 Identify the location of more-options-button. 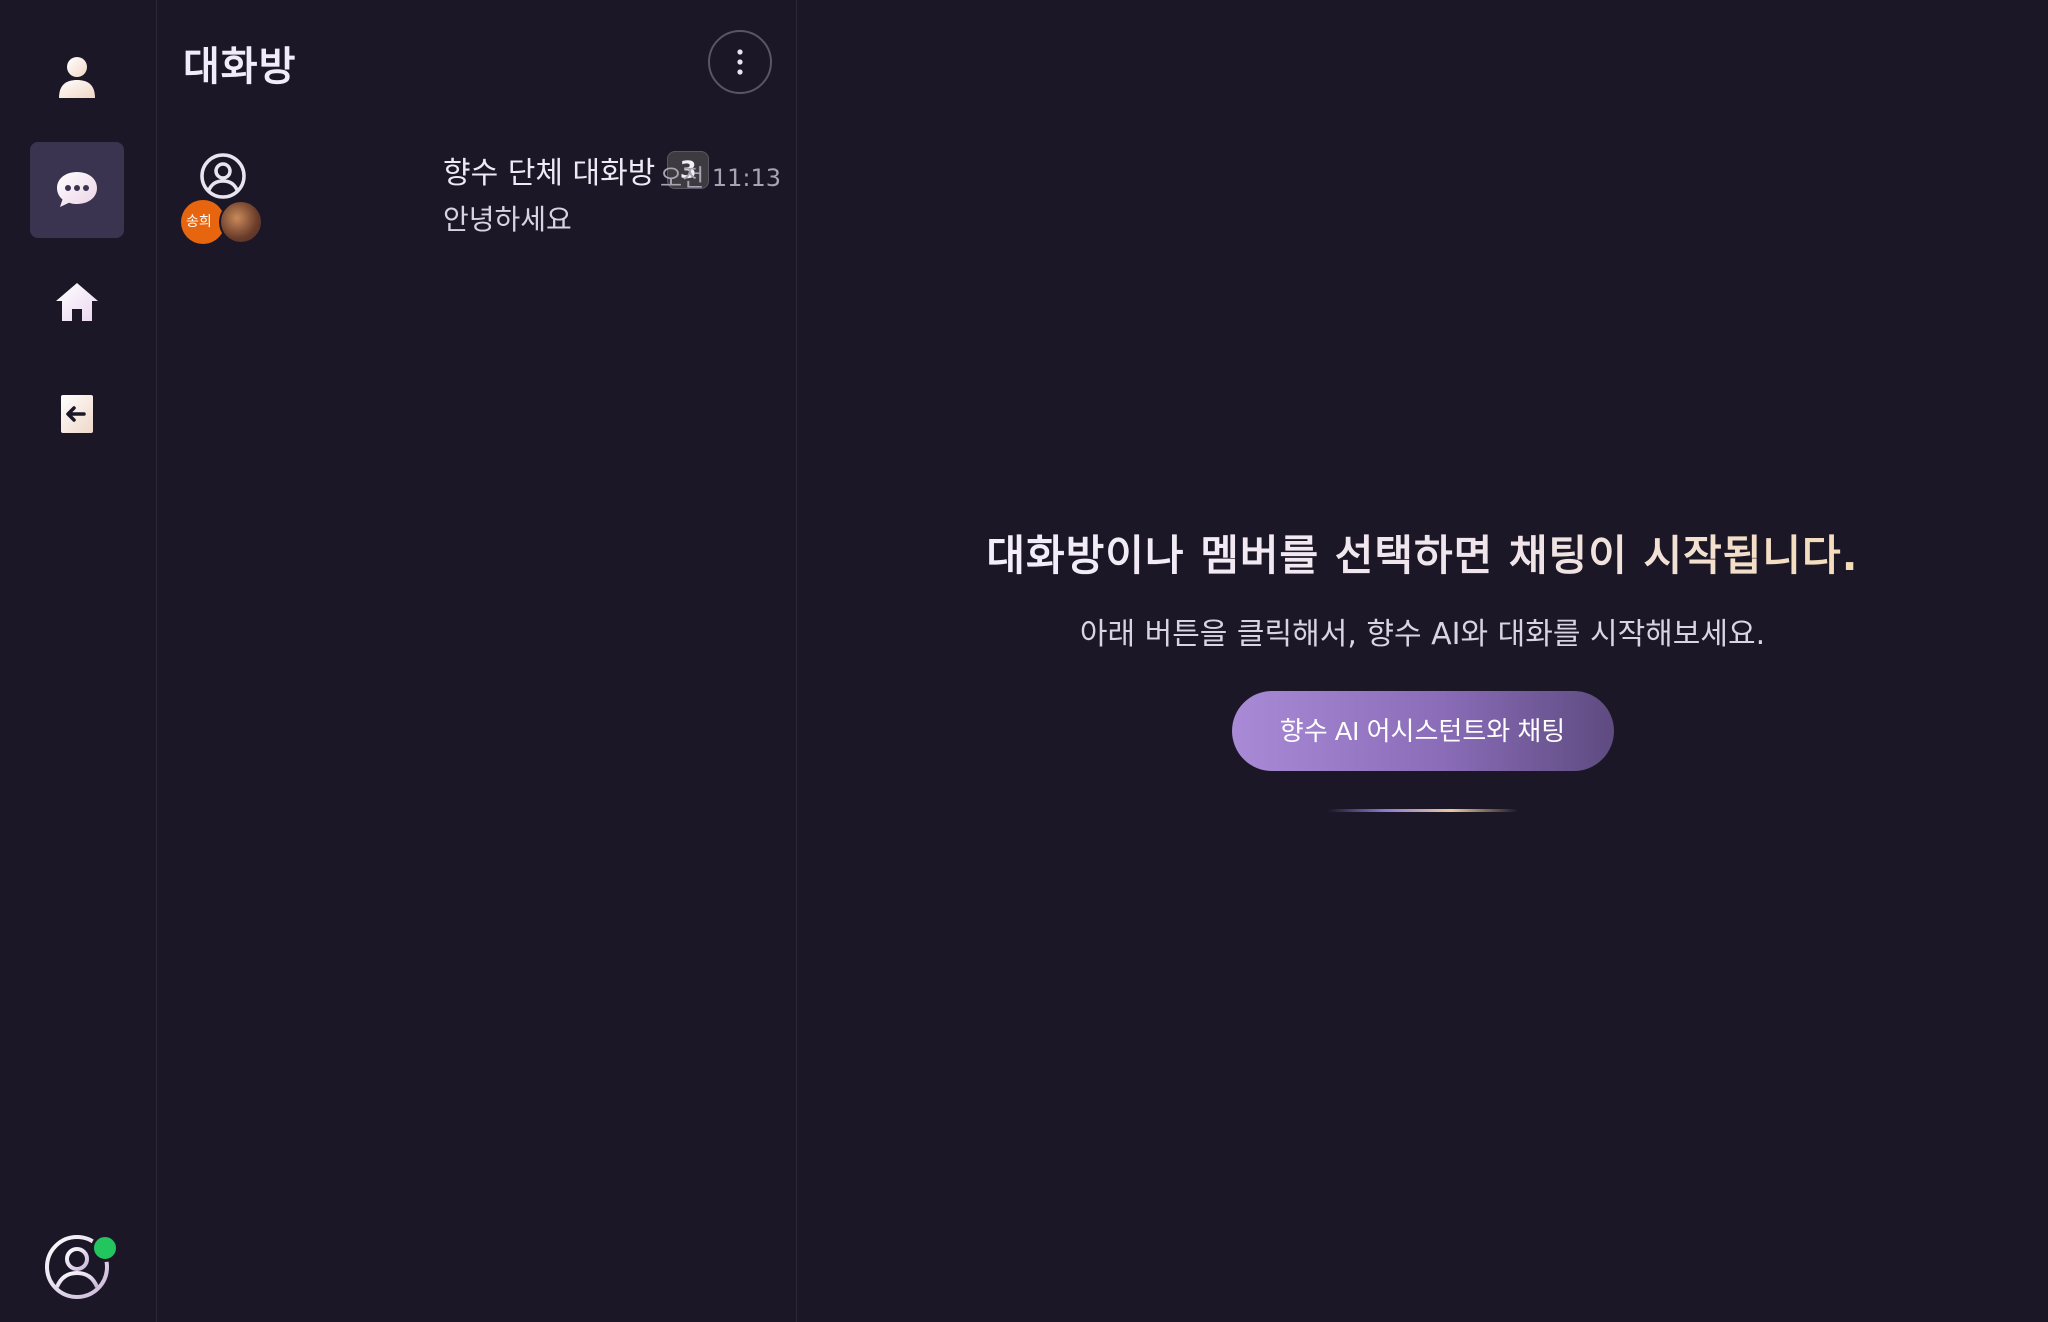
(740, 62).